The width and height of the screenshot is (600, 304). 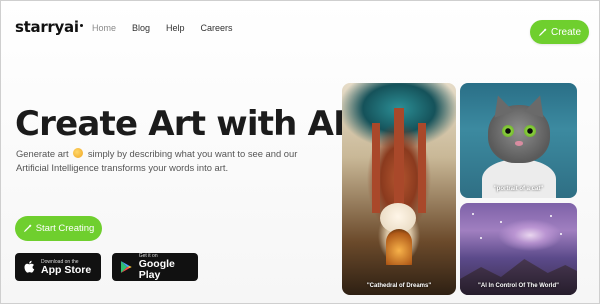 What do you see at coordinates (399, 286) in the screenshot?
I see `cathedral-caption: "Cathedral of Dreams"` at bounding box center [399, 286].